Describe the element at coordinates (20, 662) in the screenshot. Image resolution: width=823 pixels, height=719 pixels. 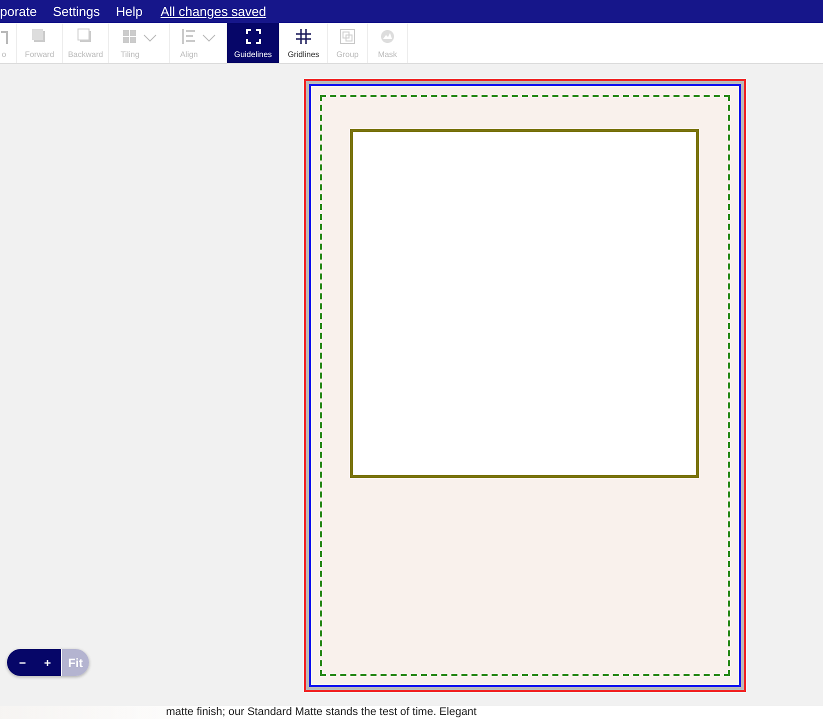
I see `zoom-out-button: −` at that location.